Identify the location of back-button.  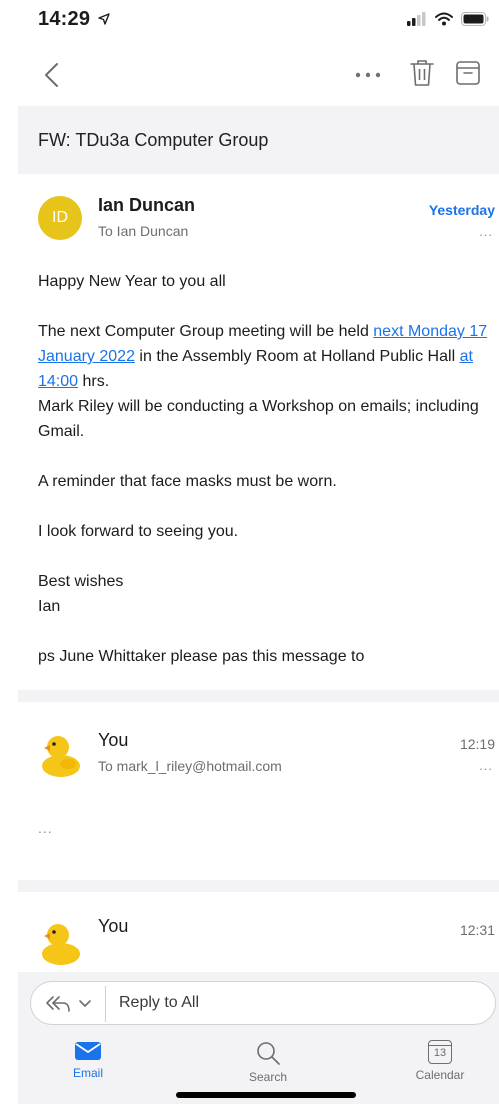
(53, 75).